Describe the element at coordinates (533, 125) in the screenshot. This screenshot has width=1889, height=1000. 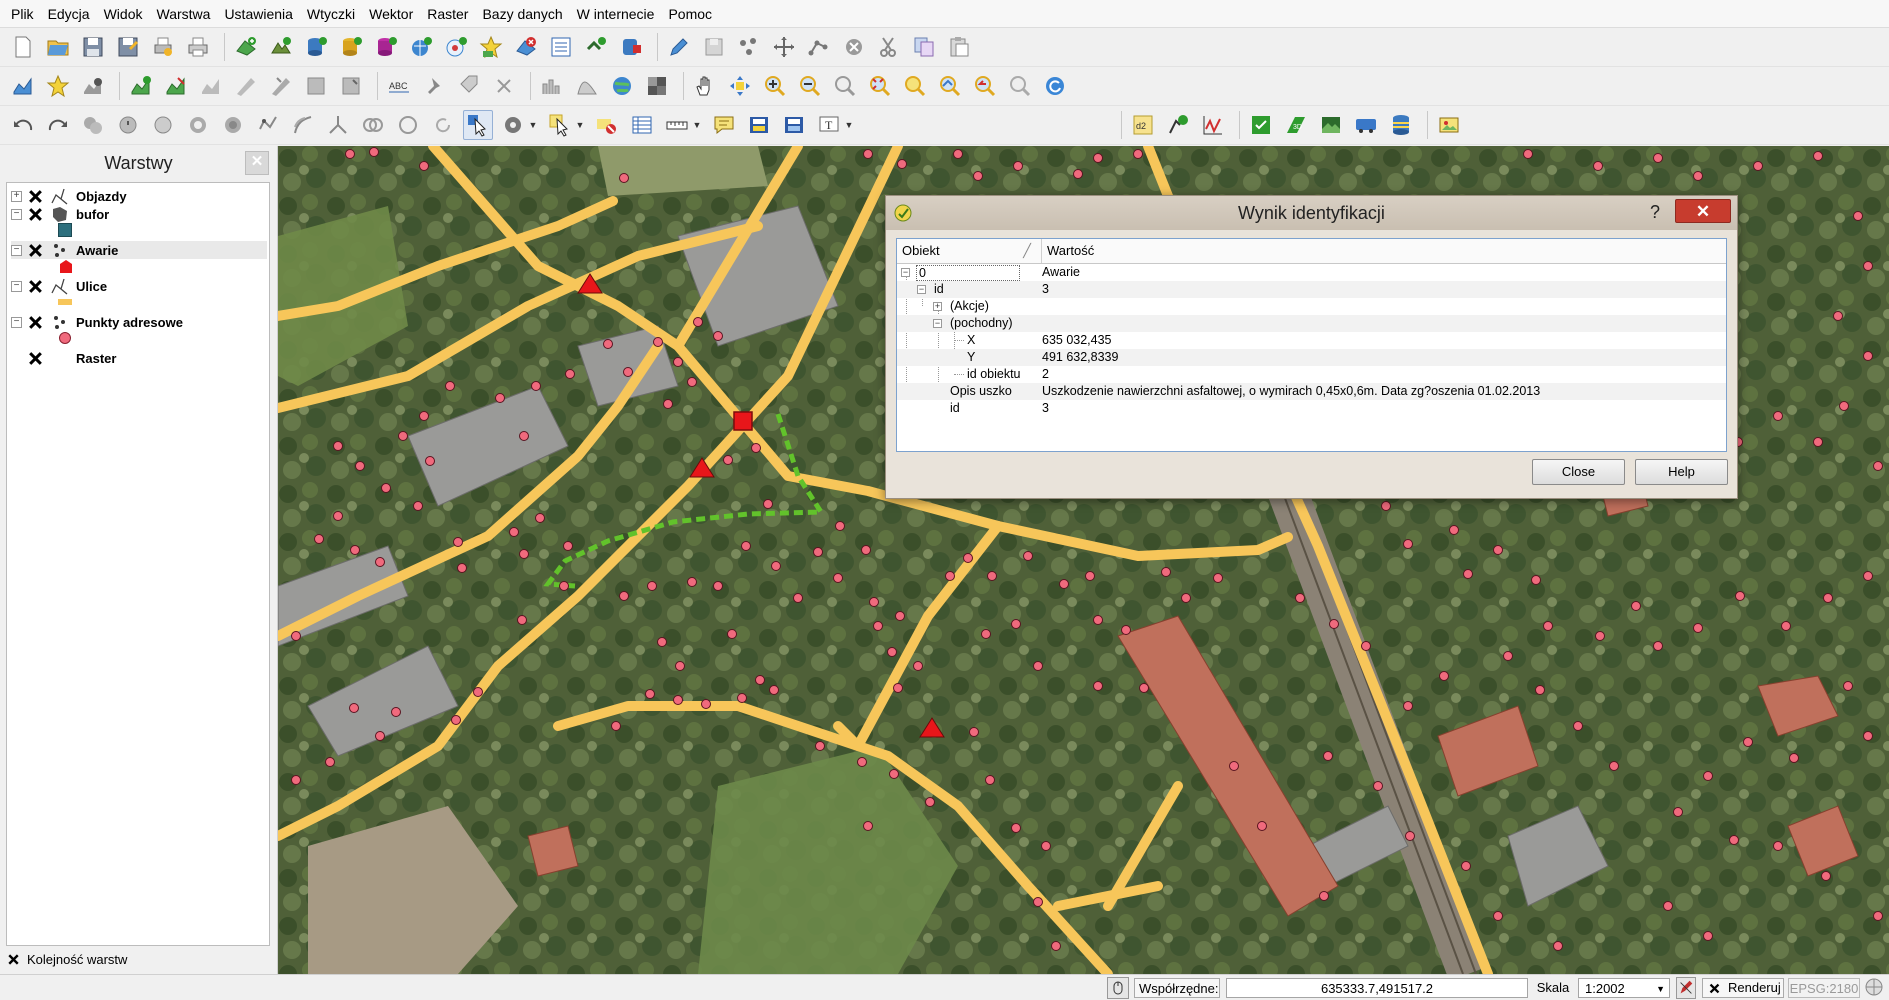
I see `run-action-dropdown: ▼` at that location.